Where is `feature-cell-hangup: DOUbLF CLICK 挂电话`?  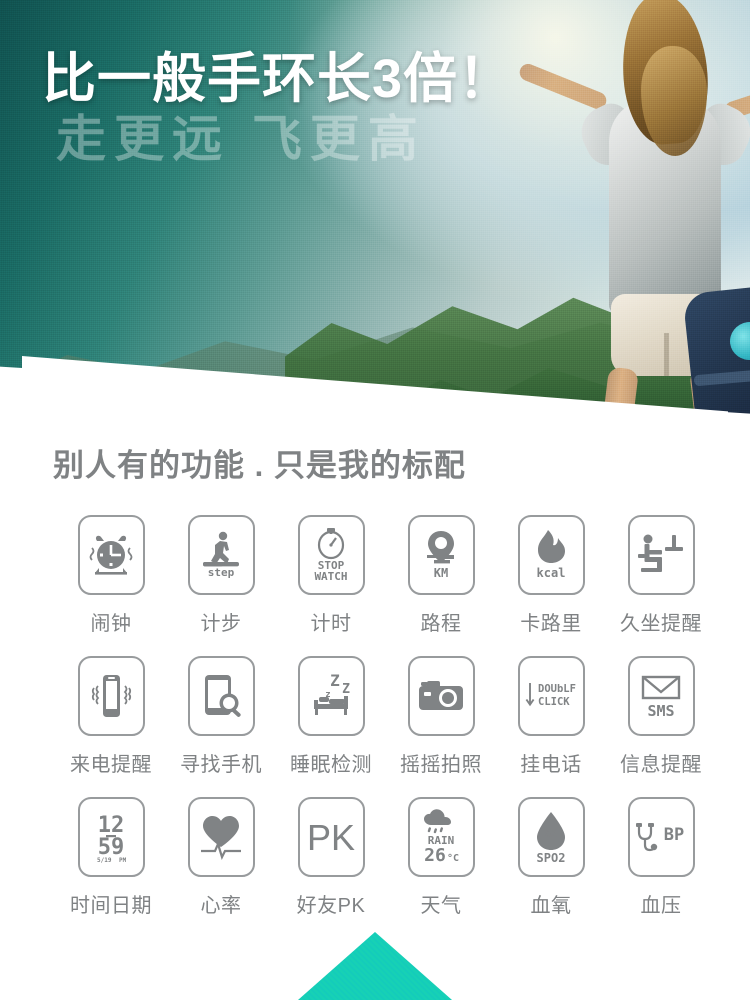 feature-cell-hangup: DOUbLF CLICK 挂电话 is located at coordinates (551, 716).